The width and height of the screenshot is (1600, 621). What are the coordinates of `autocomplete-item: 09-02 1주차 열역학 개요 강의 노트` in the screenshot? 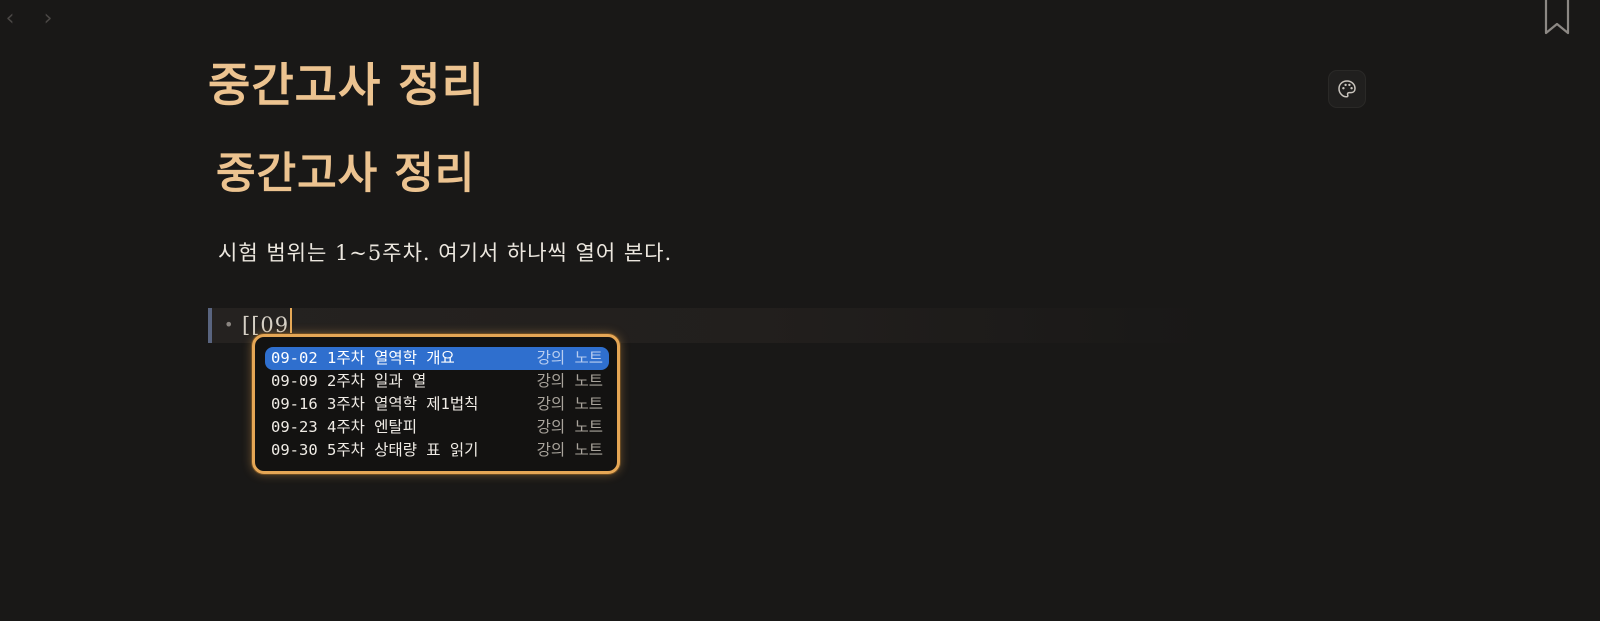 It's located at (437, 358).